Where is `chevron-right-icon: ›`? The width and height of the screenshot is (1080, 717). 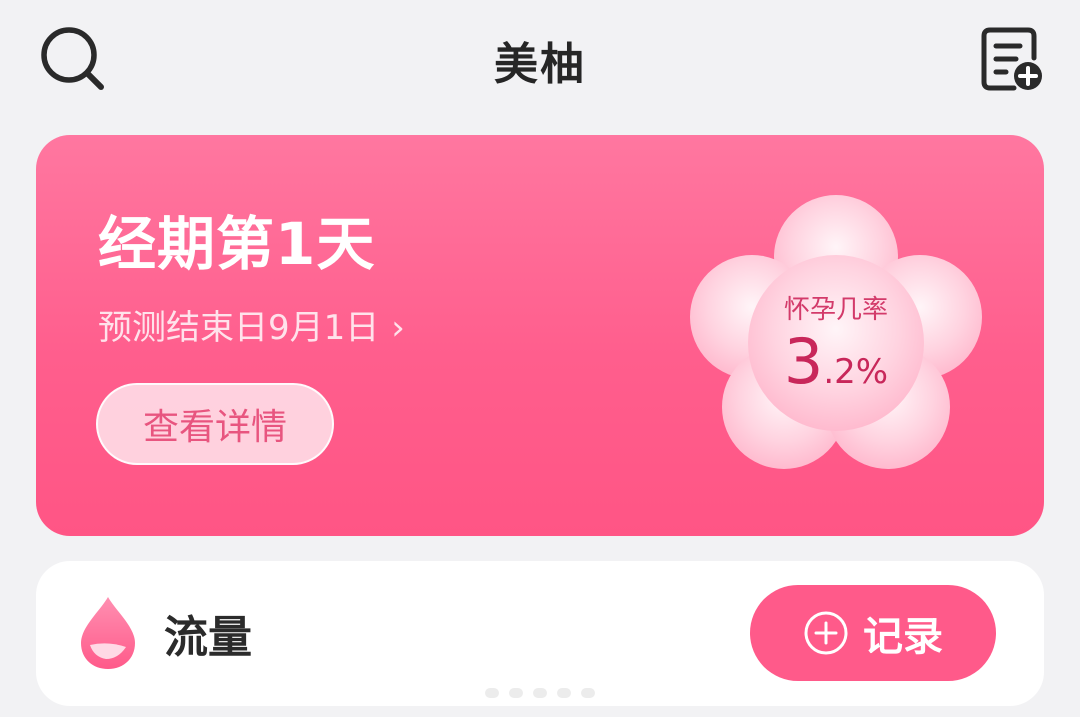 chevron-right-icon: › is located at coordinates (398, 328).